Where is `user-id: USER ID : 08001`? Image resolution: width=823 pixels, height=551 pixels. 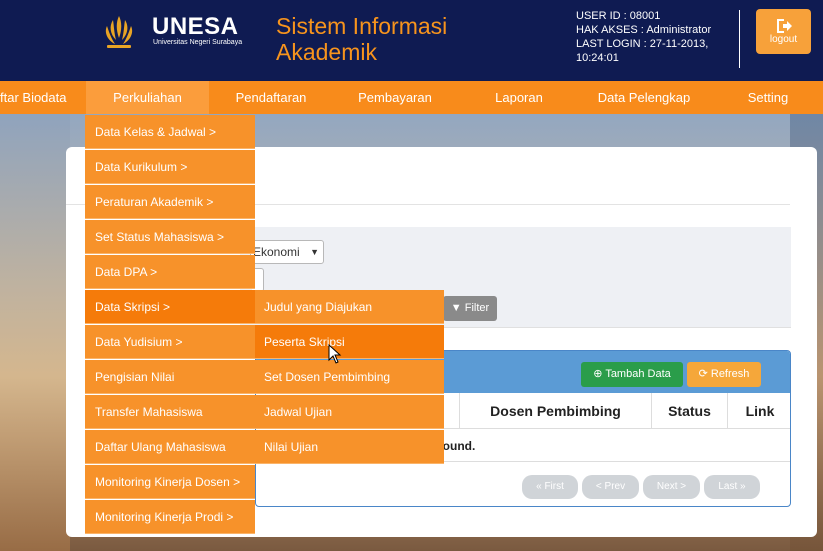
user-id: USER ID : 08001 is located at coordinates (618, 16).